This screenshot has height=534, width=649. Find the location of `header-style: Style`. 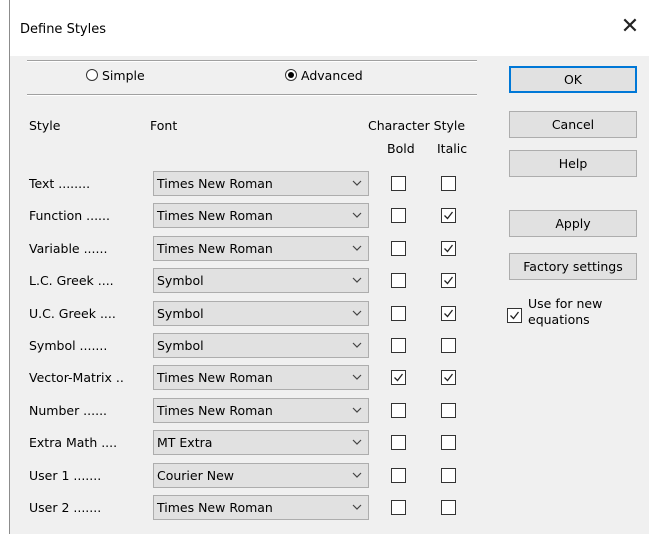

header-style: Style is located at coordinates (45, 125).